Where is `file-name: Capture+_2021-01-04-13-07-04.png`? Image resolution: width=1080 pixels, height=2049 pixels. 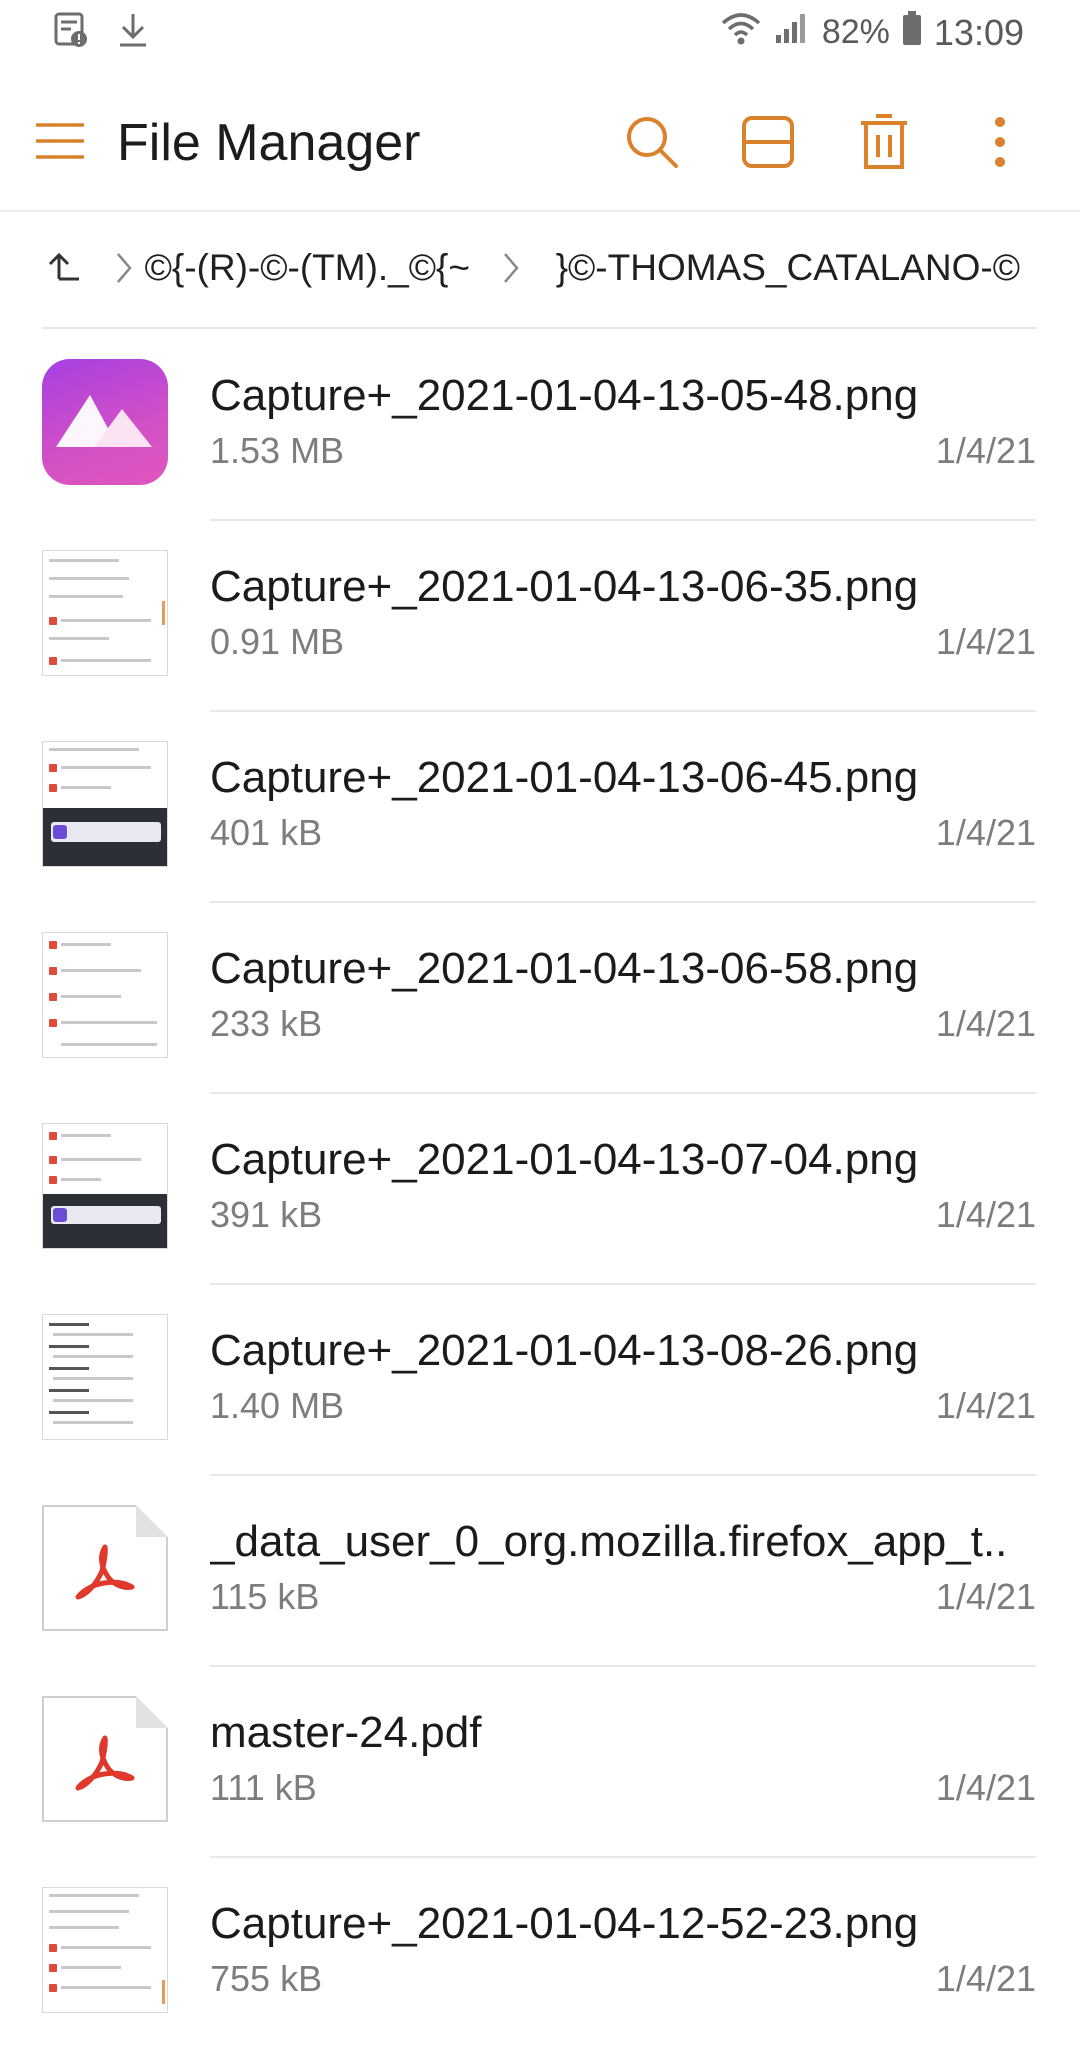 file-name: Capture+_2021-01-04-13-07-04.png is located at coordinates (564, 1159).